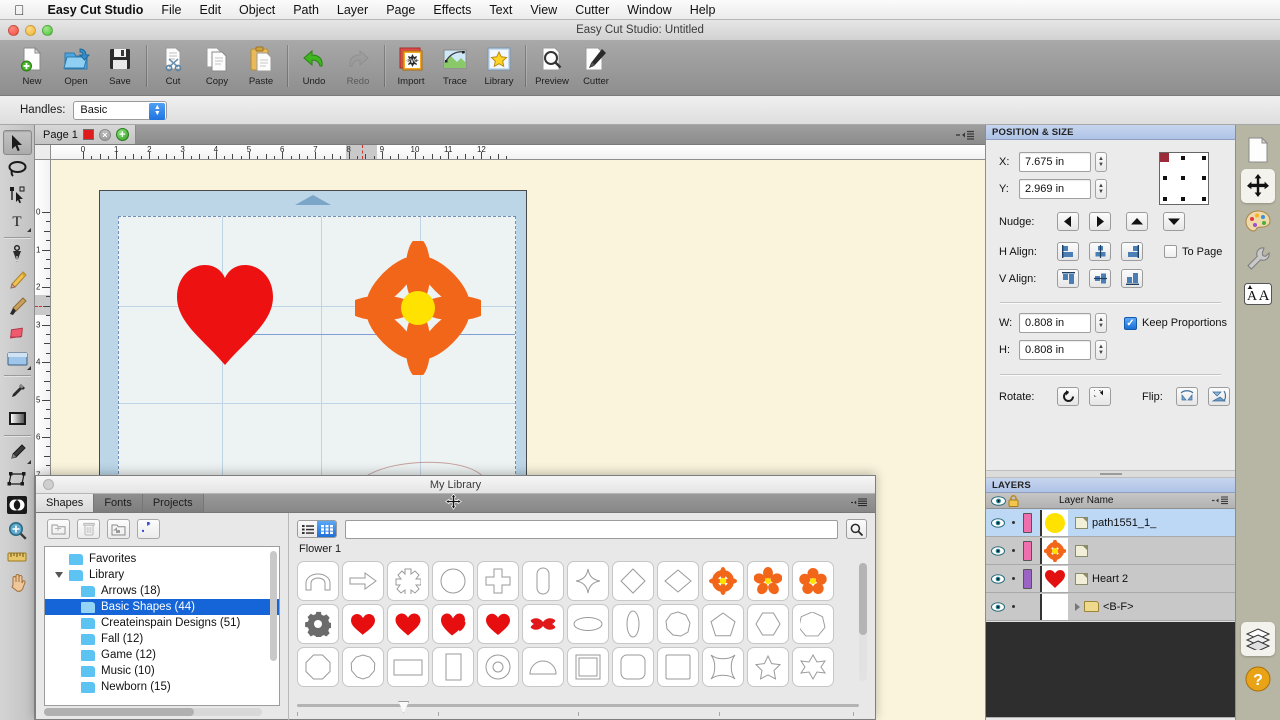  Describe the element at coordinates (678, 667) in the screenshot. I see `shape-square` at that location.